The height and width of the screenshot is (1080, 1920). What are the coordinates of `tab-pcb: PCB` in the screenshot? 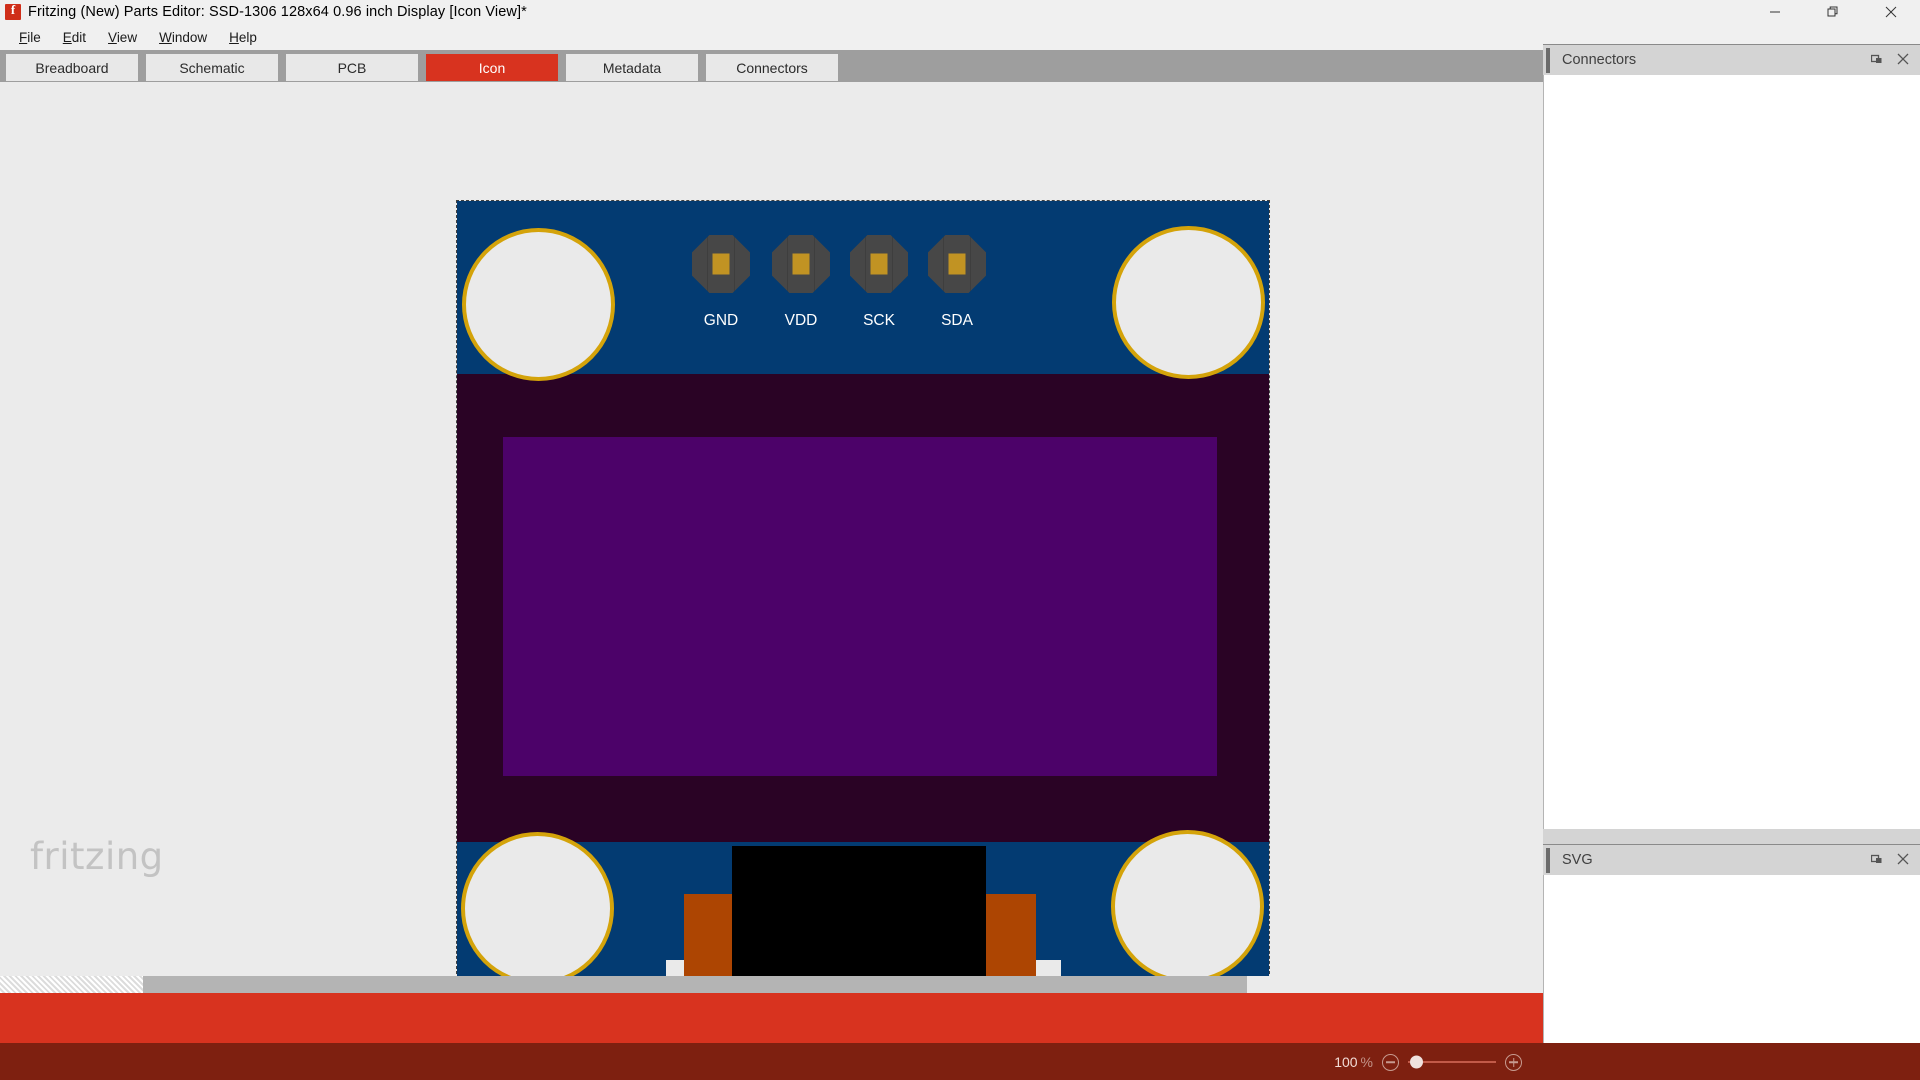 It's located at (352, 67).